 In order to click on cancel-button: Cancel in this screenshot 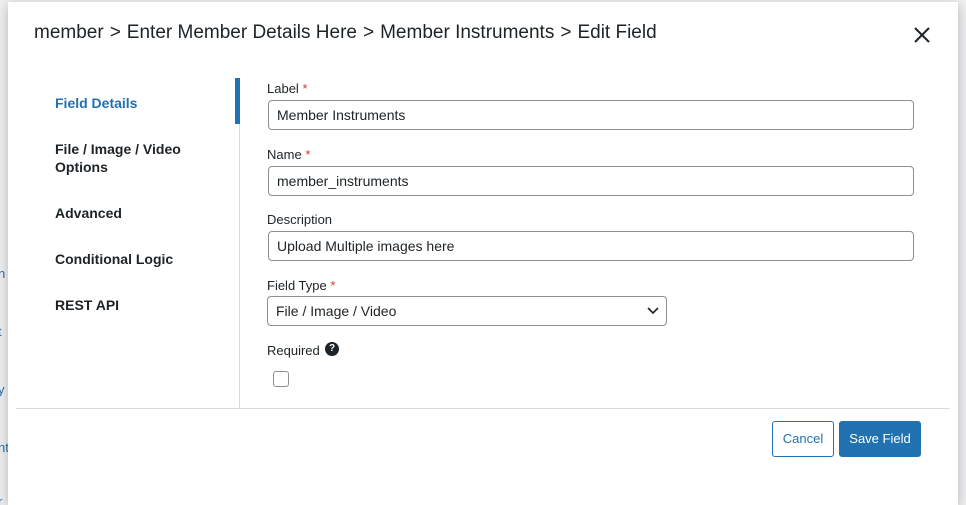, I will do `click(803, 439)`.